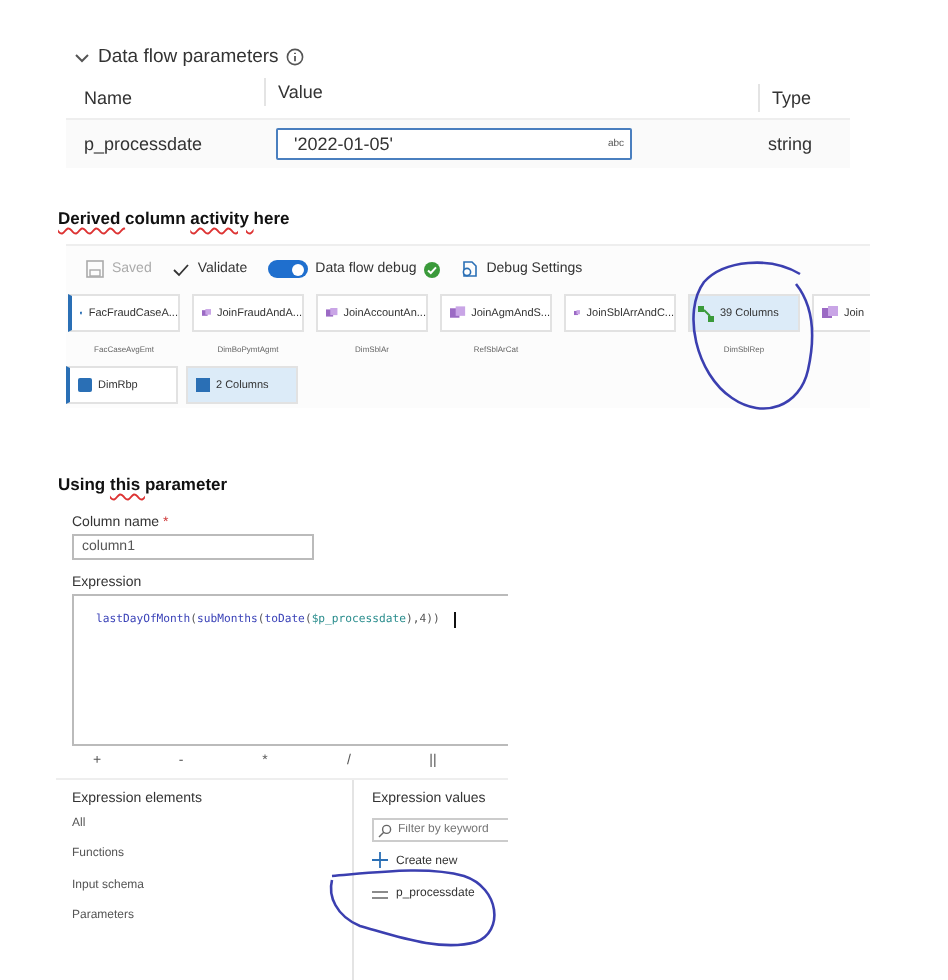 This screenshot has height=980, width=948. Describe the element at coordinates (380, 860) in the screenshot. I see `plus-icon` at that location.